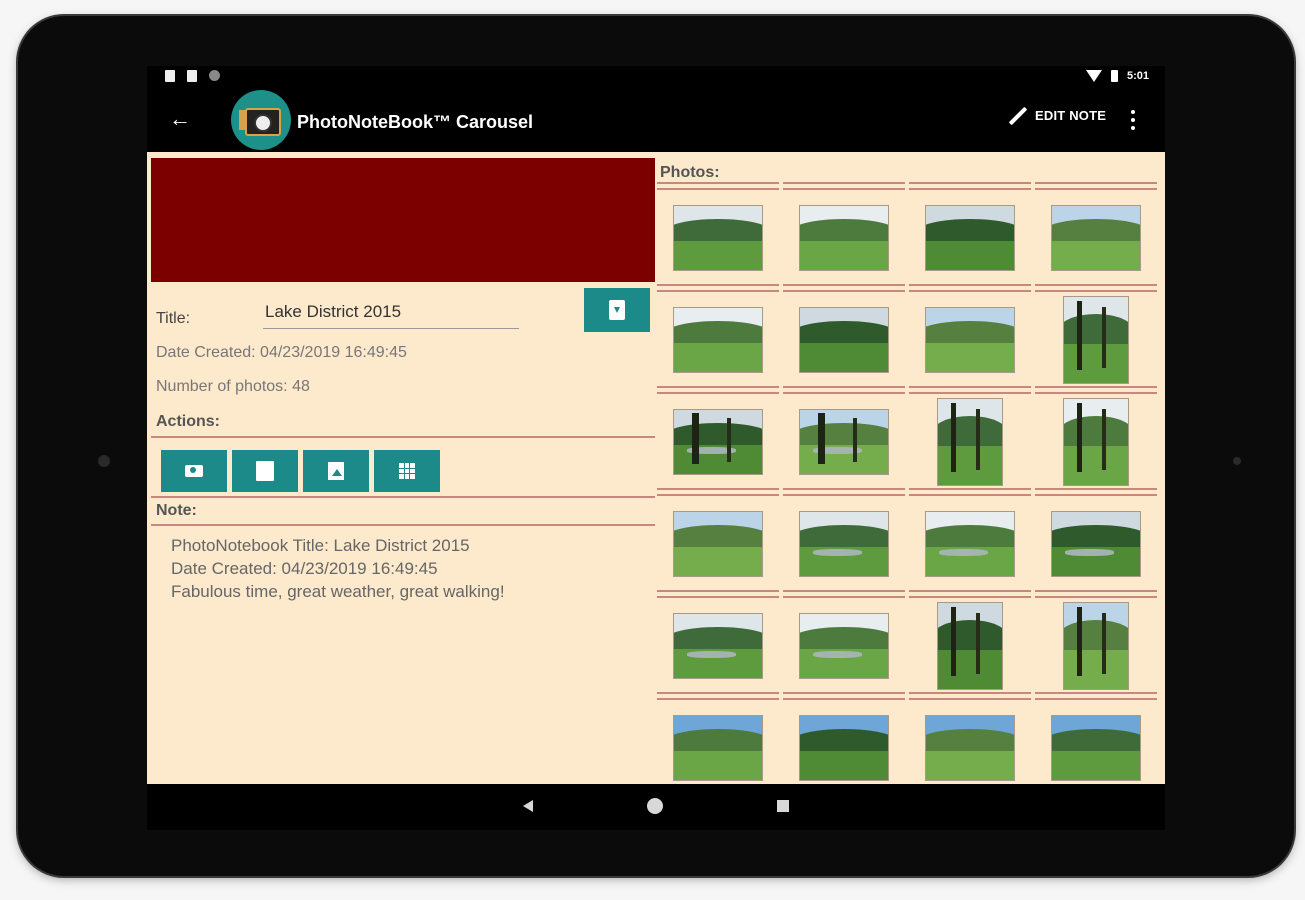 The image size is (1305, 900). I want to click on notification-icon, so click(170, 76).